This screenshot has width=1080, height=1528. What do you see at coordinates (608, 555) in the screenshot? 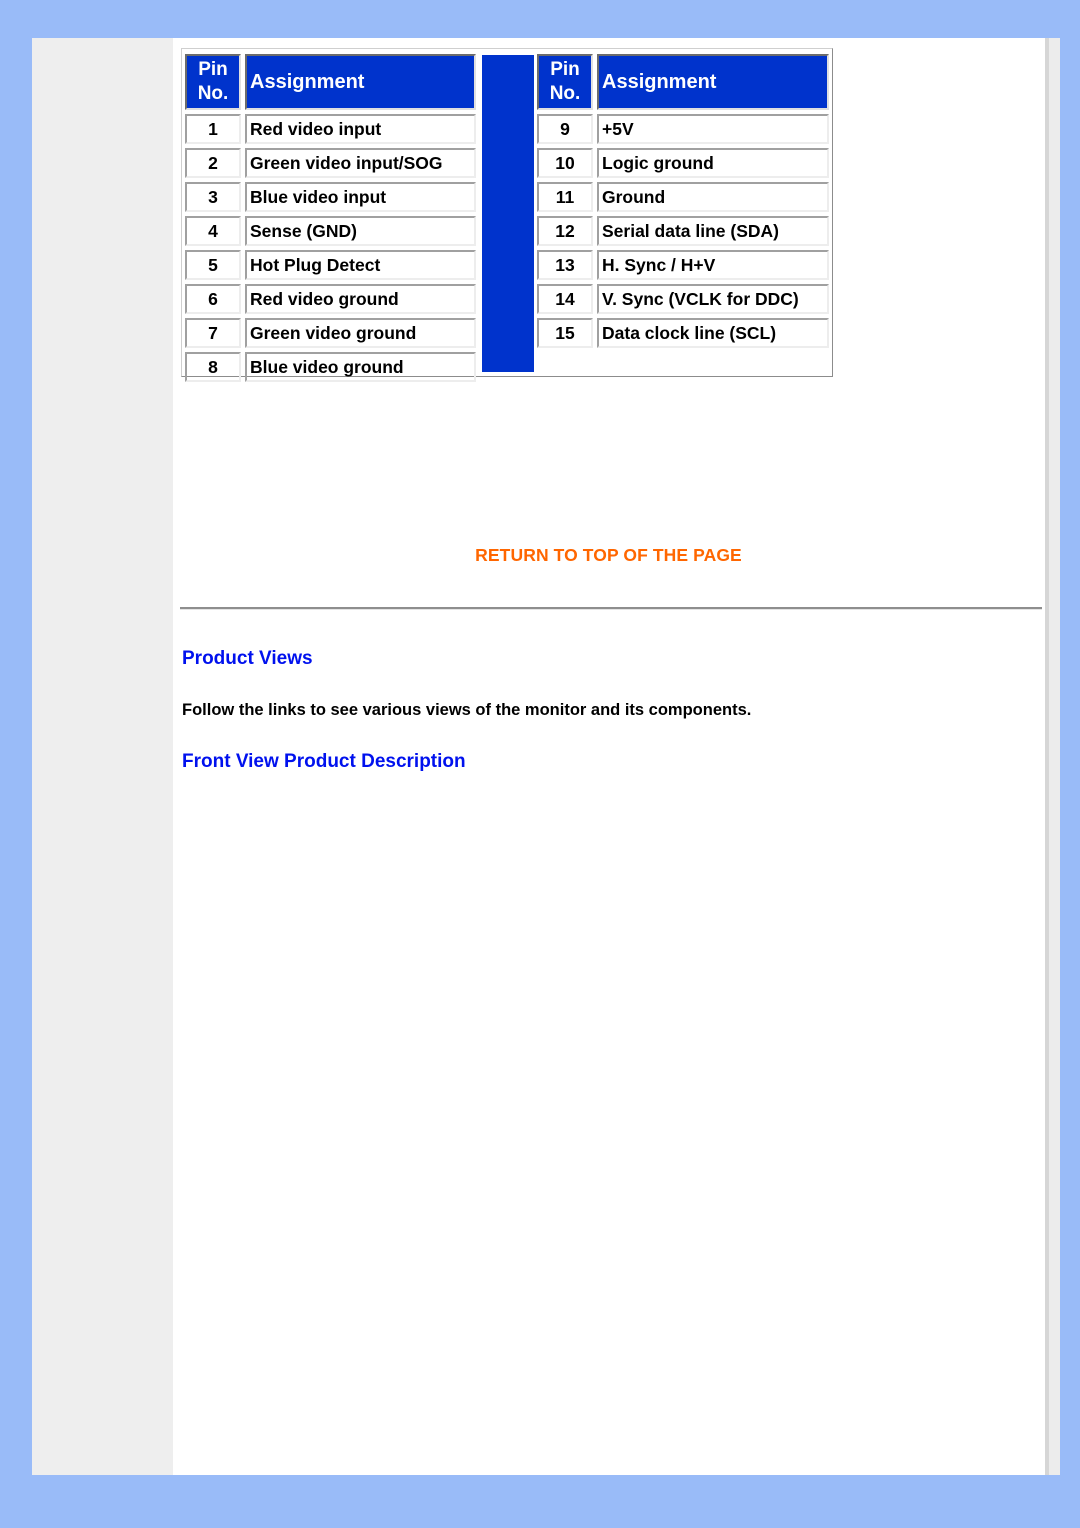
I see `return-to-top-label: RETURN TO TOP OF THE PAGE` at bounding box center [608, 555].